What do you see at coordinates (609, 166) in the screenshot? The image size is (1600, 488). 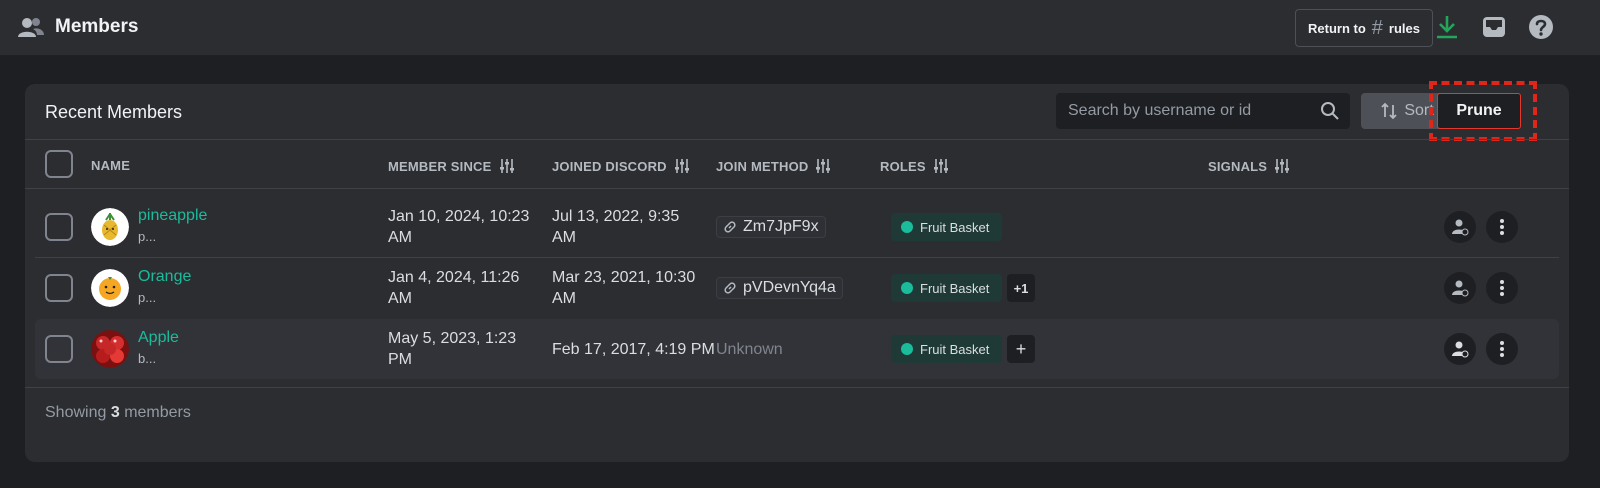 I see `column-header-joined-discord-label: JOINED DISCORD` at bounding box center [609, 166].